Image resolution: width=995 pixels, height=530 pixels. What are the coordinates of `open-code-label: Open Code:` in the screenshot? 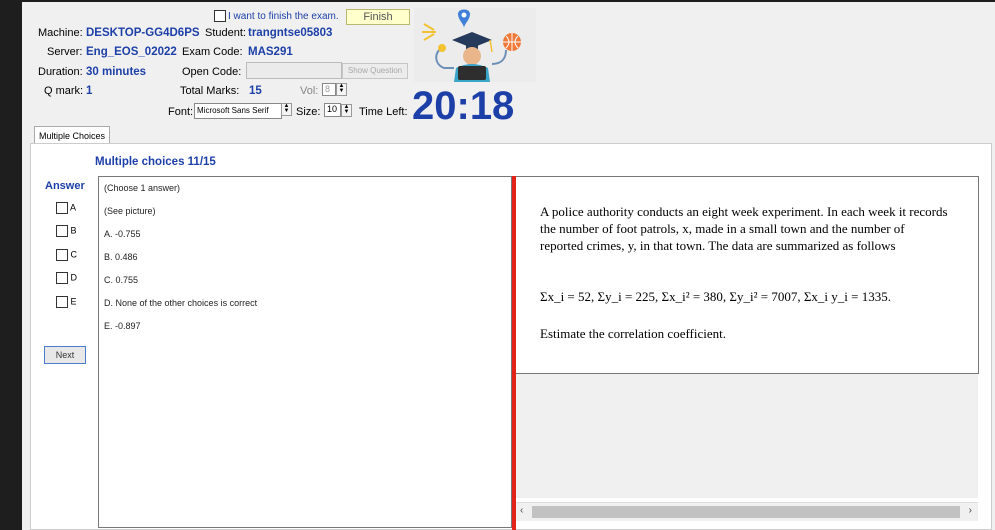 It's located at (212, 72).